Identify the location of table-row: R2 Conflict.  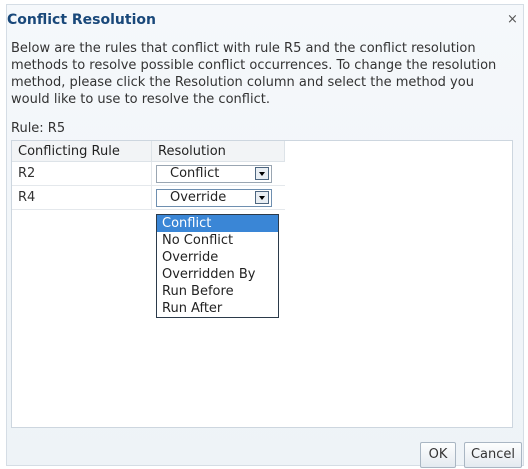
(148, 174).